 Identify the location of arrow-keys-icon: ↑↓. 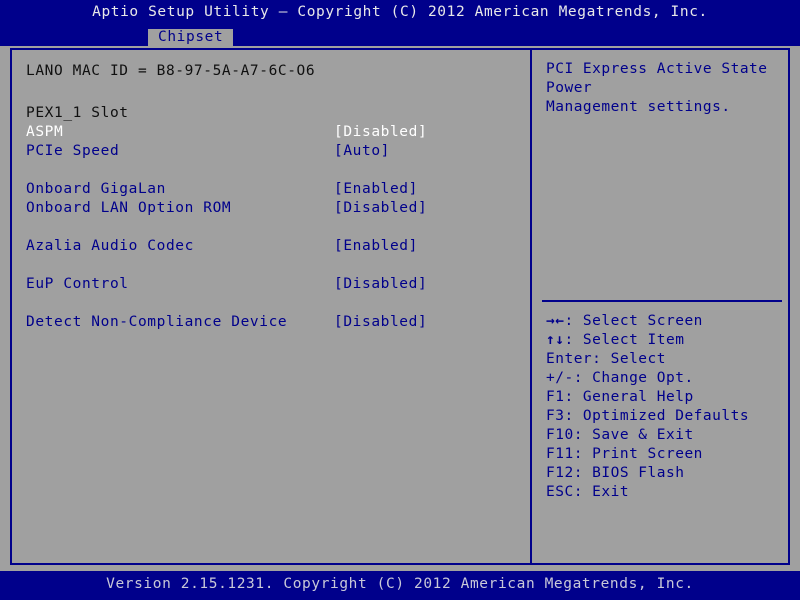
(555, 340).